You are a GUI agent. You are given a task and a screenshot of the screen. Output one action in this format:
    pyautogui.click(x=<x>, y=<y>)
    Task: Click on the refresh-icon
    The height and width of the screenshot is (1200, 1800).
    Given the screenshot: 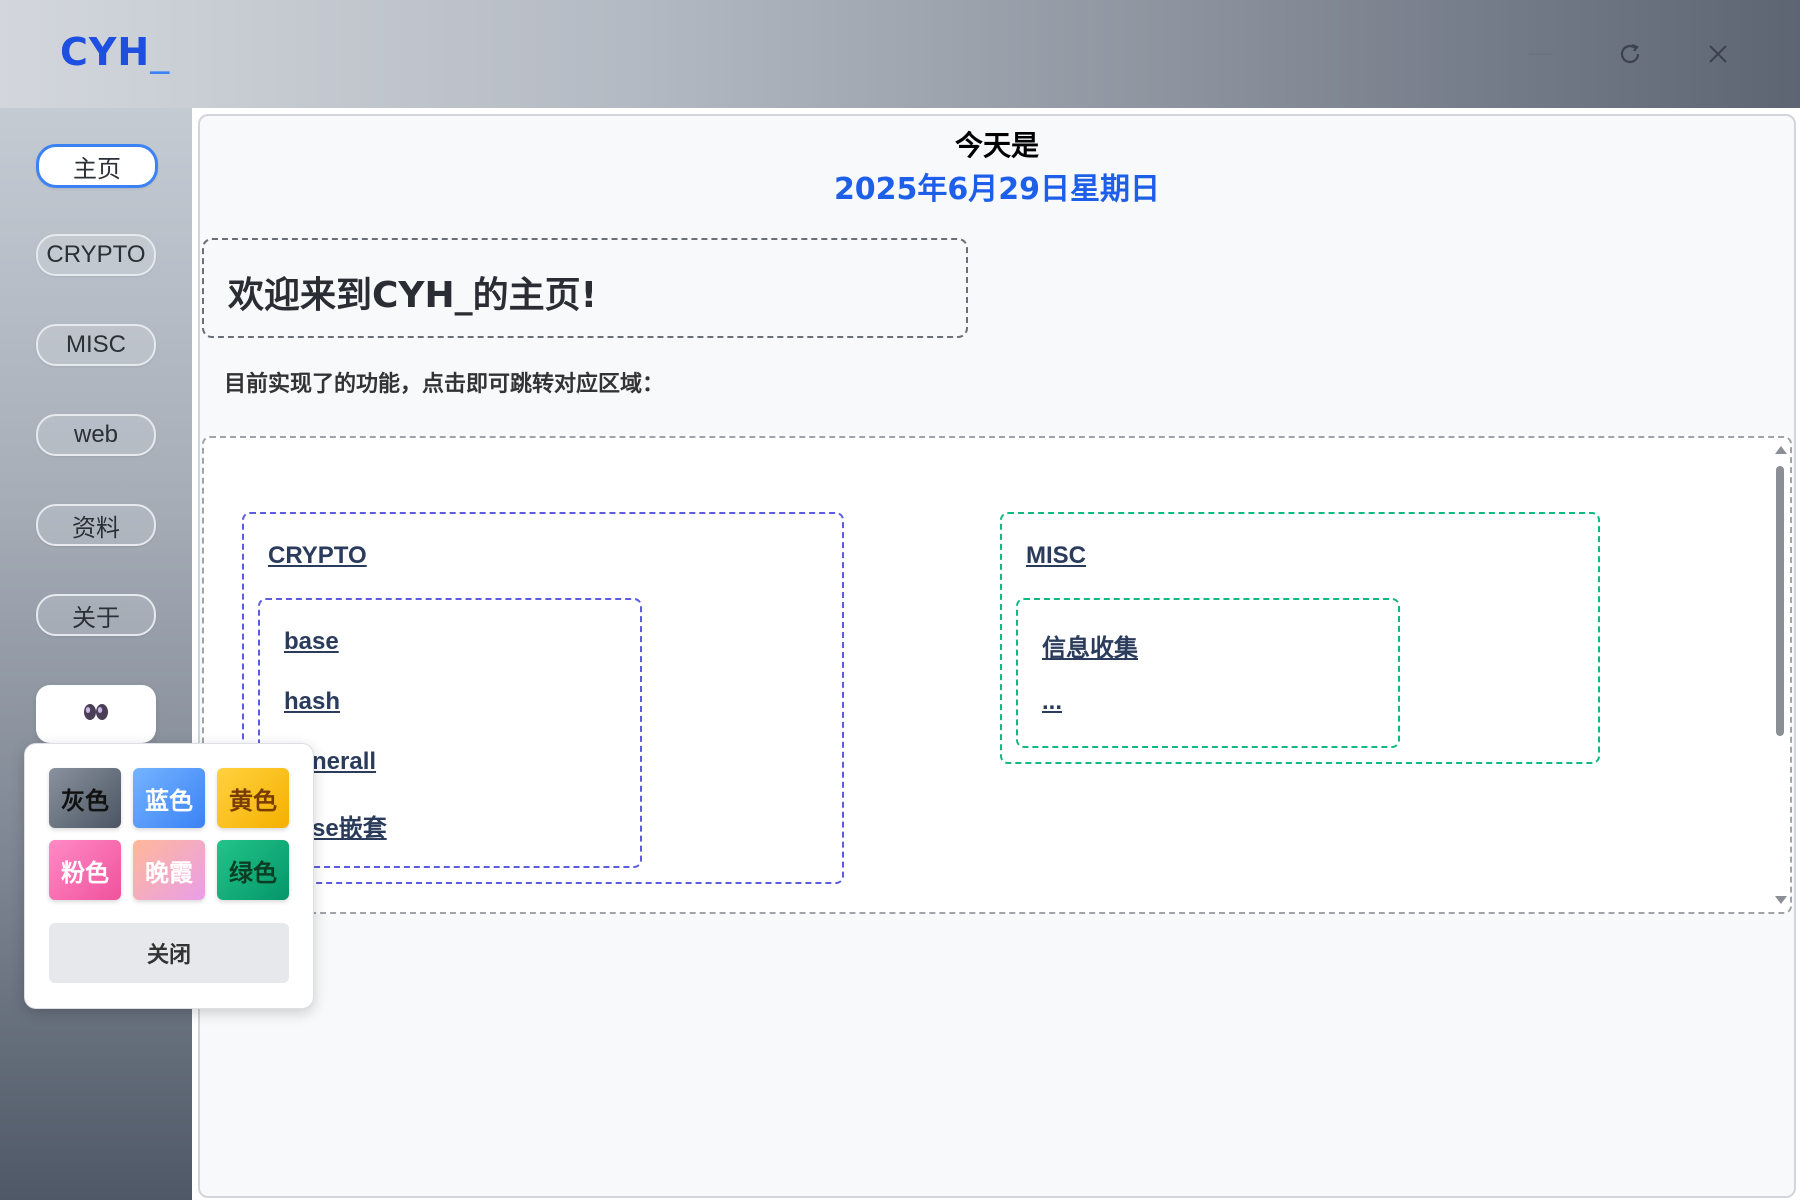 What is the action you would take?
    pyautogui.click(x=1630, y=54)
    